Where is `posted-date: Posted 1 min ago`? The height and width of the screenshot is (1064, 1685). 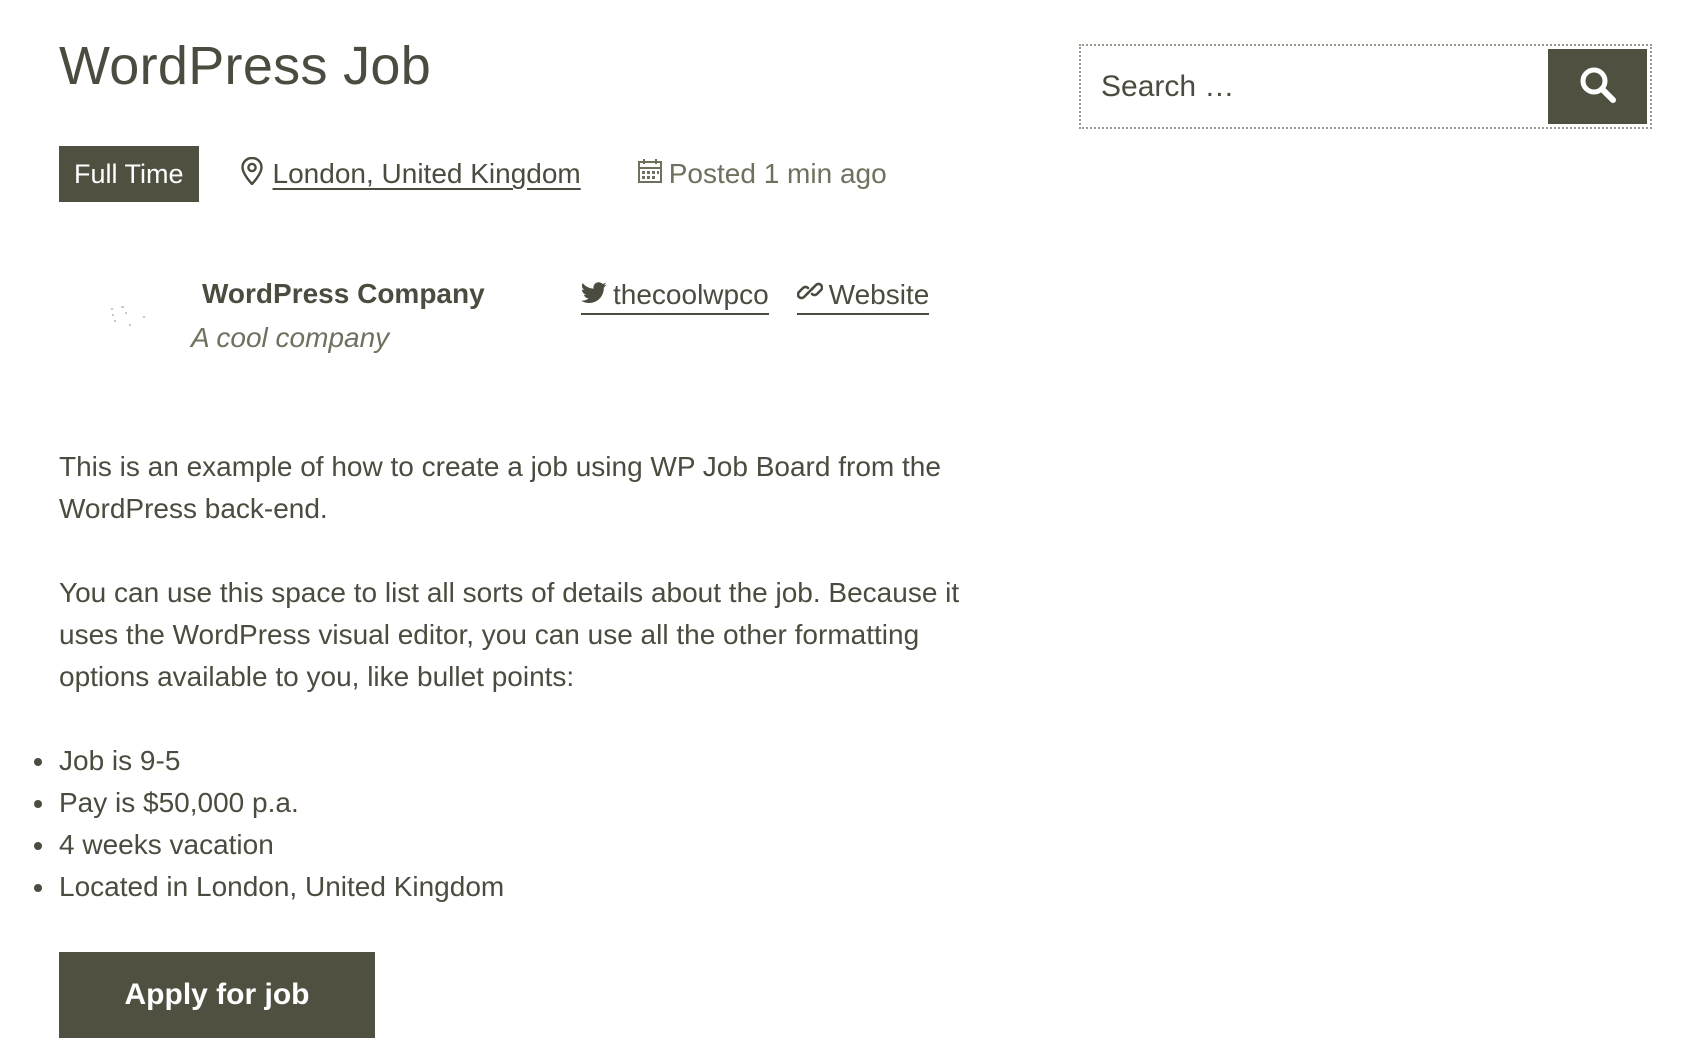 posted-date: Posted 1 min ago is located at coordinates (762, 174).